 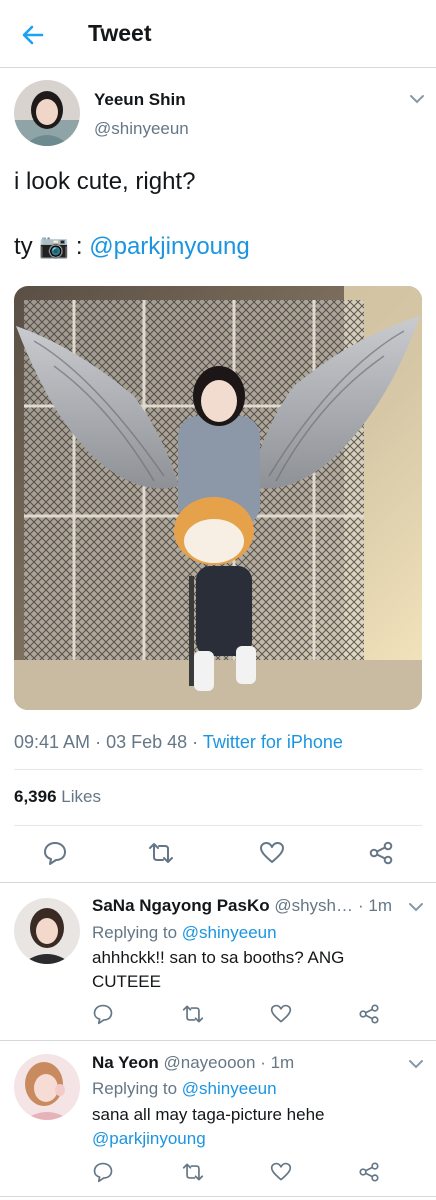 What do you see at coordinates (52, 742) in the screenshot?
I see `tweet-time: 09:41 AM` at bounding box center [52, 742].